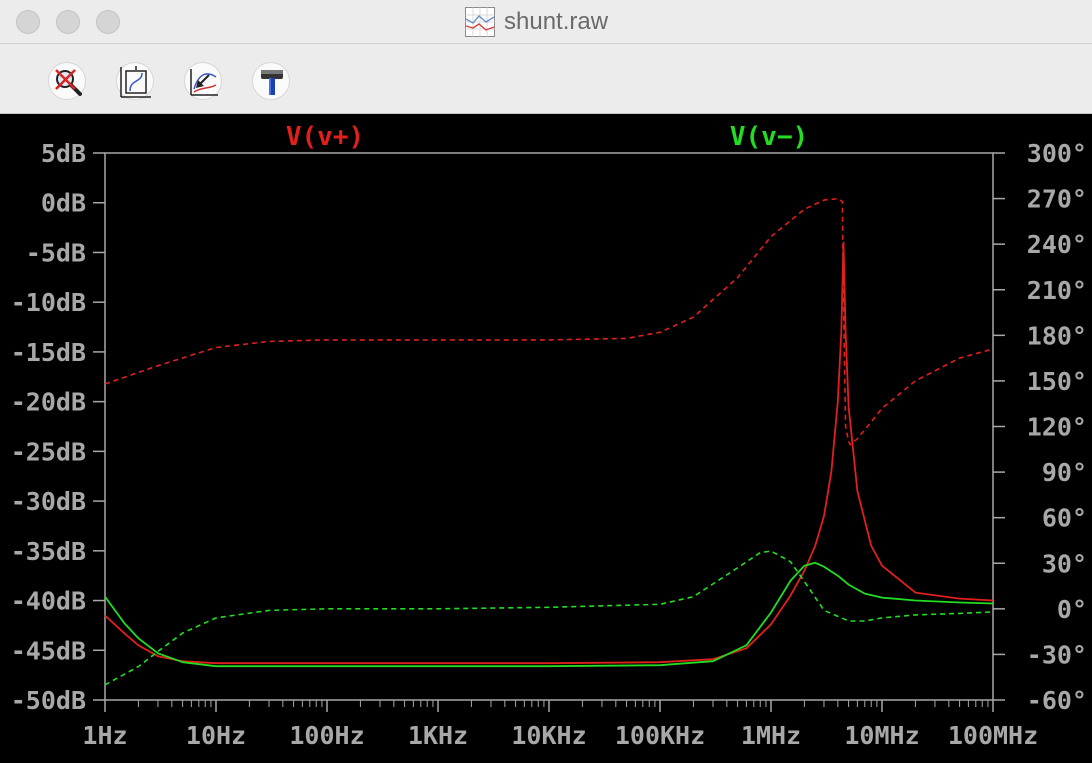 This screenshot has width=1092, height=763. Describe the element at coordinates (325, 137) in the screenshot. I see `legend-entry-v-plus: V(v+)` at that location.